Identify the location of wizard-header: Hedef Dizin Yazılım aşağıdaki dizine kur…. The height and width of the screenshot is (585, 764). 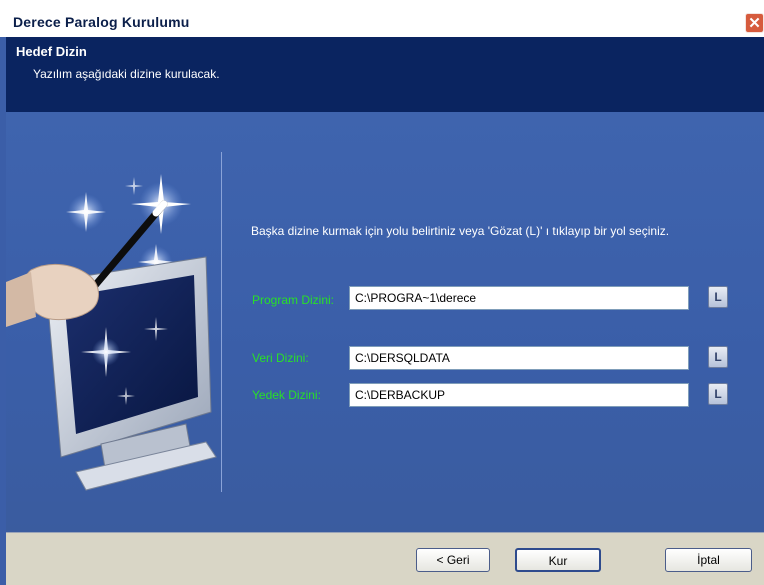
(385, 75).